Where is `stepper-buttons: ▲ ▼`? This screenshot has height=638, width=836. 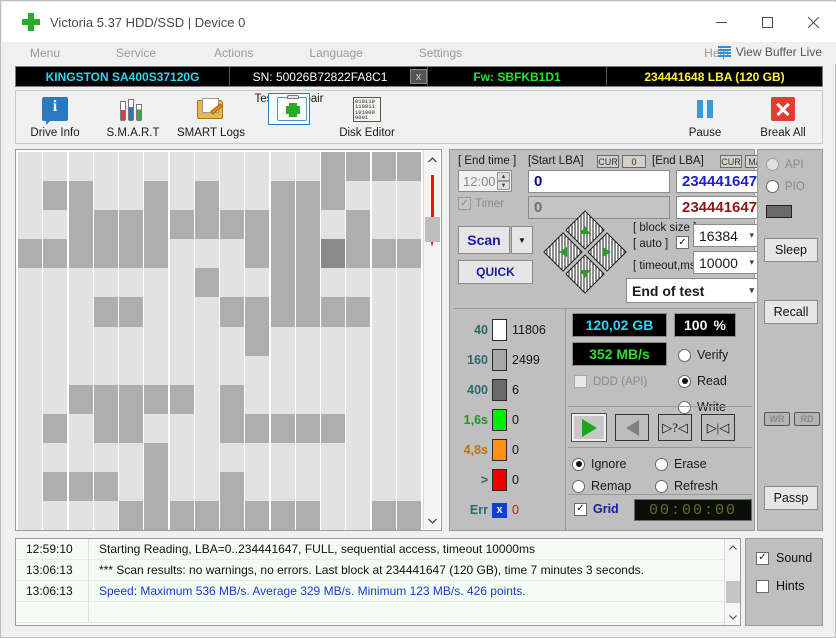 stepper-buttons: ▲ ▼ is located at coordinates (503, 181).